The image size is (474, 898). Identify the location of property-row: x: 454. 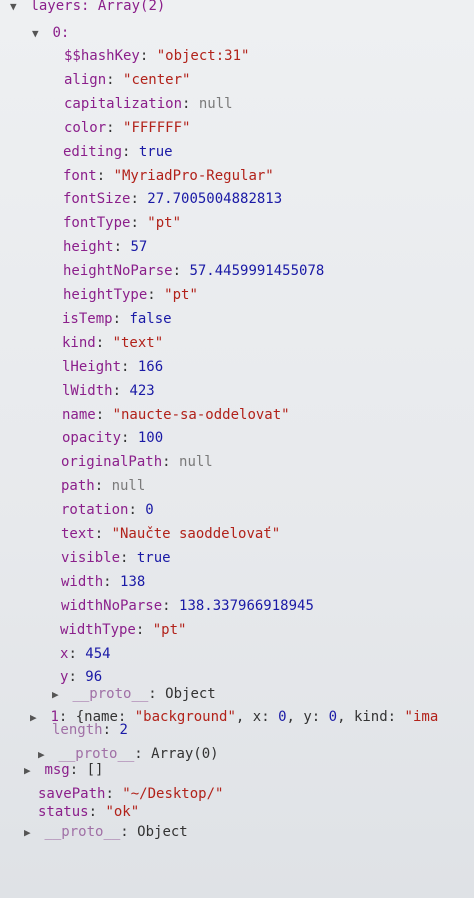
(85, 653).